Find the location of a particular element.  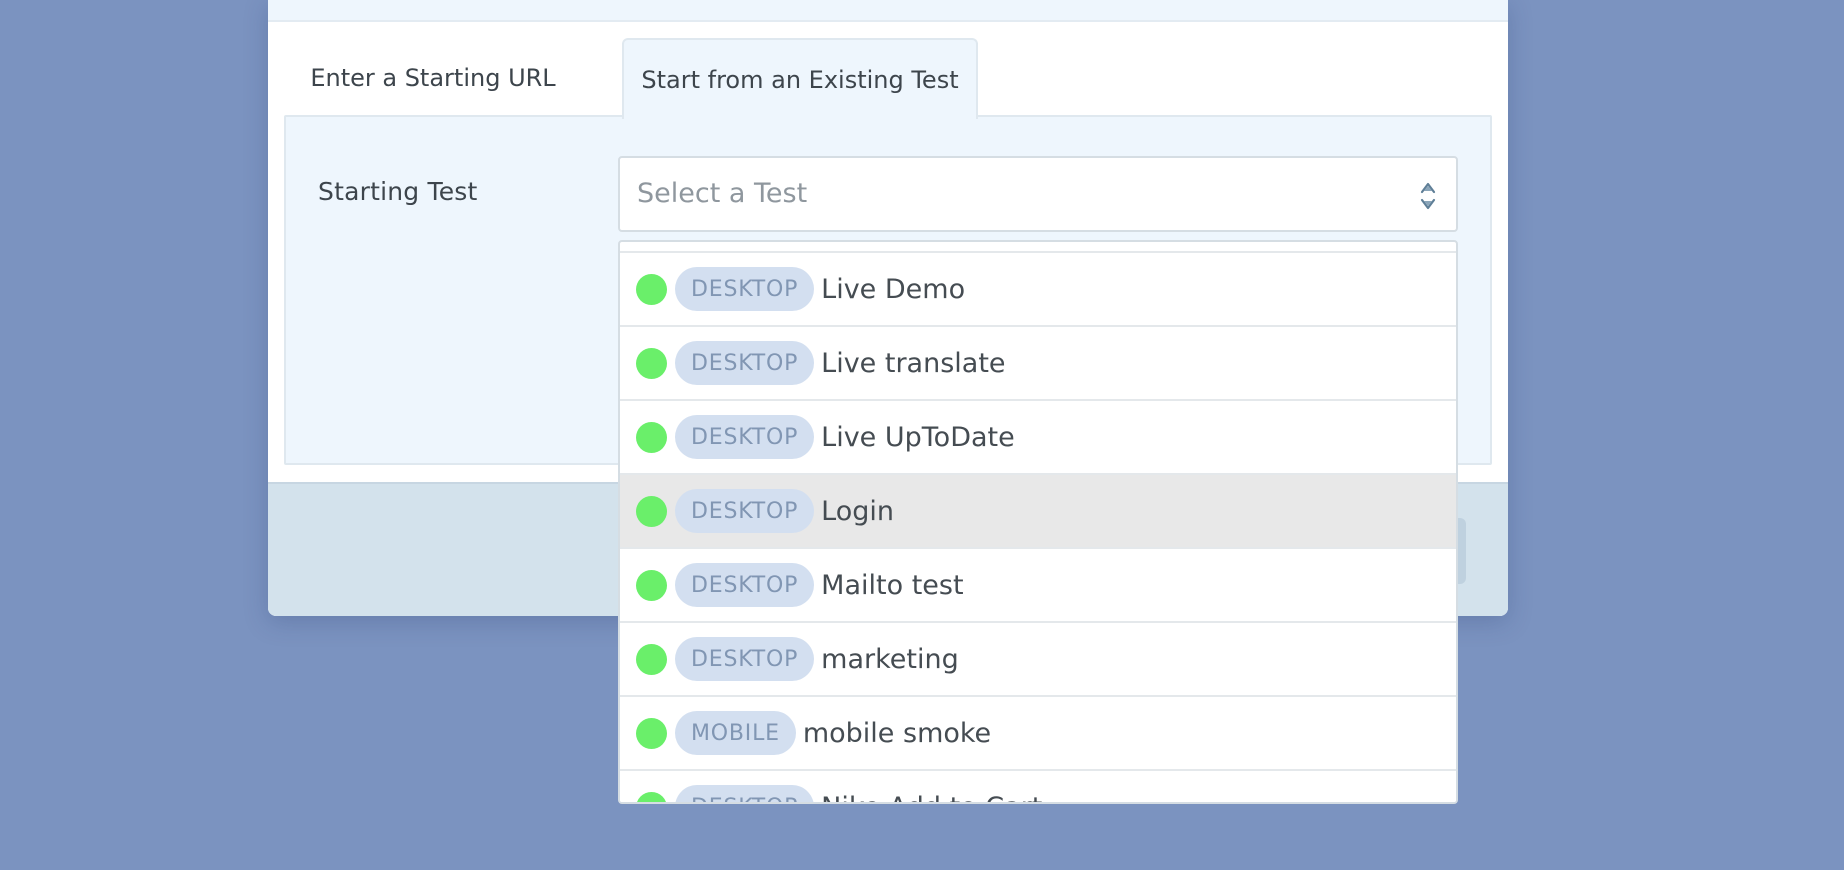

test-option-highlighted: DESKTOP Login is located at coordinates (1038, 512).